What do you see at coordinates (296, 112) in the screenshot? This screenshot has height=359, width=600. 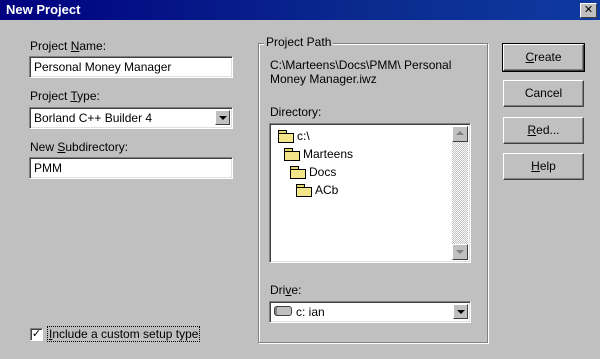 I see `directory-label: Directory:` at bounding box center [296, 112].